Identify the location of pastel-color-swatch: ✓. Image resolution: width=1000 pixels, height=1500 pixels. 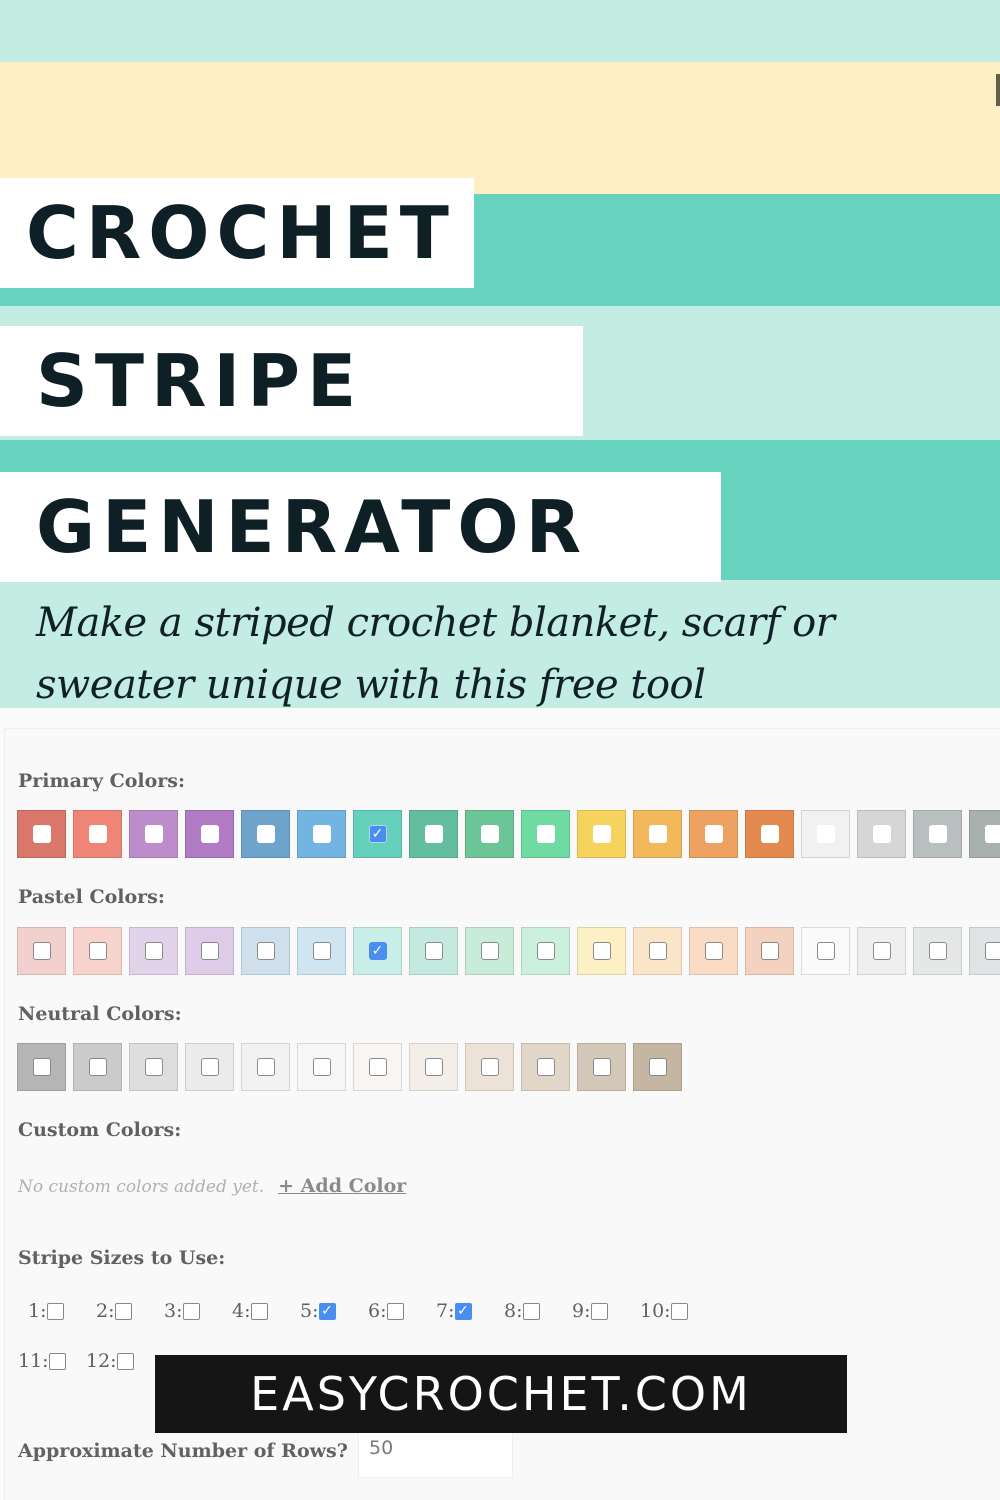
(377, 951).